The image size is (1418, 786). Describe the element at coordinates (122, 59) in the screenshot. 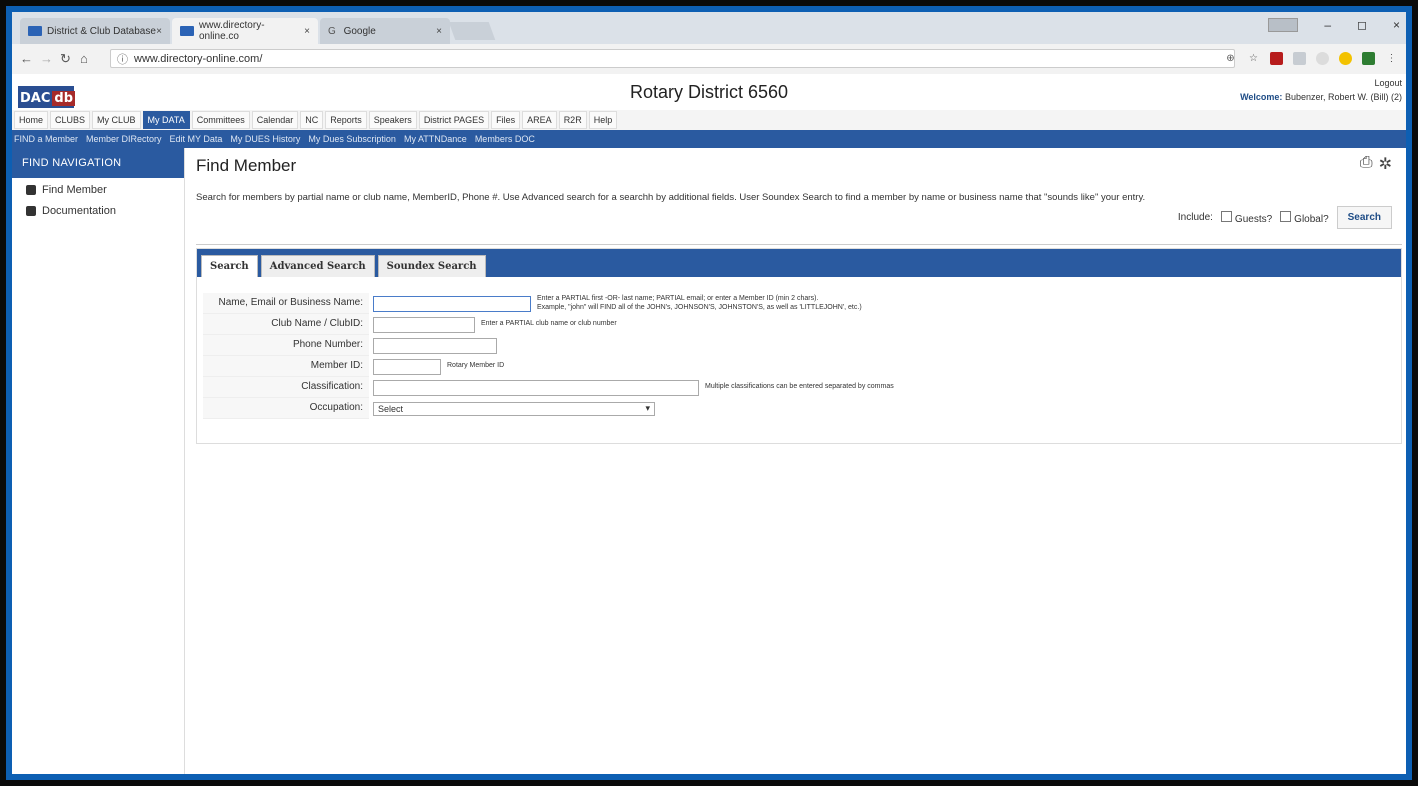

I see `info-icon: ⓘ` at that location.